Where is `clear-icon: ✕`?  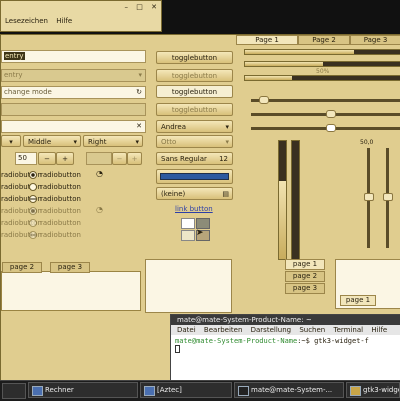
clear-icon: ✕ is located at coordinates (139, 126).